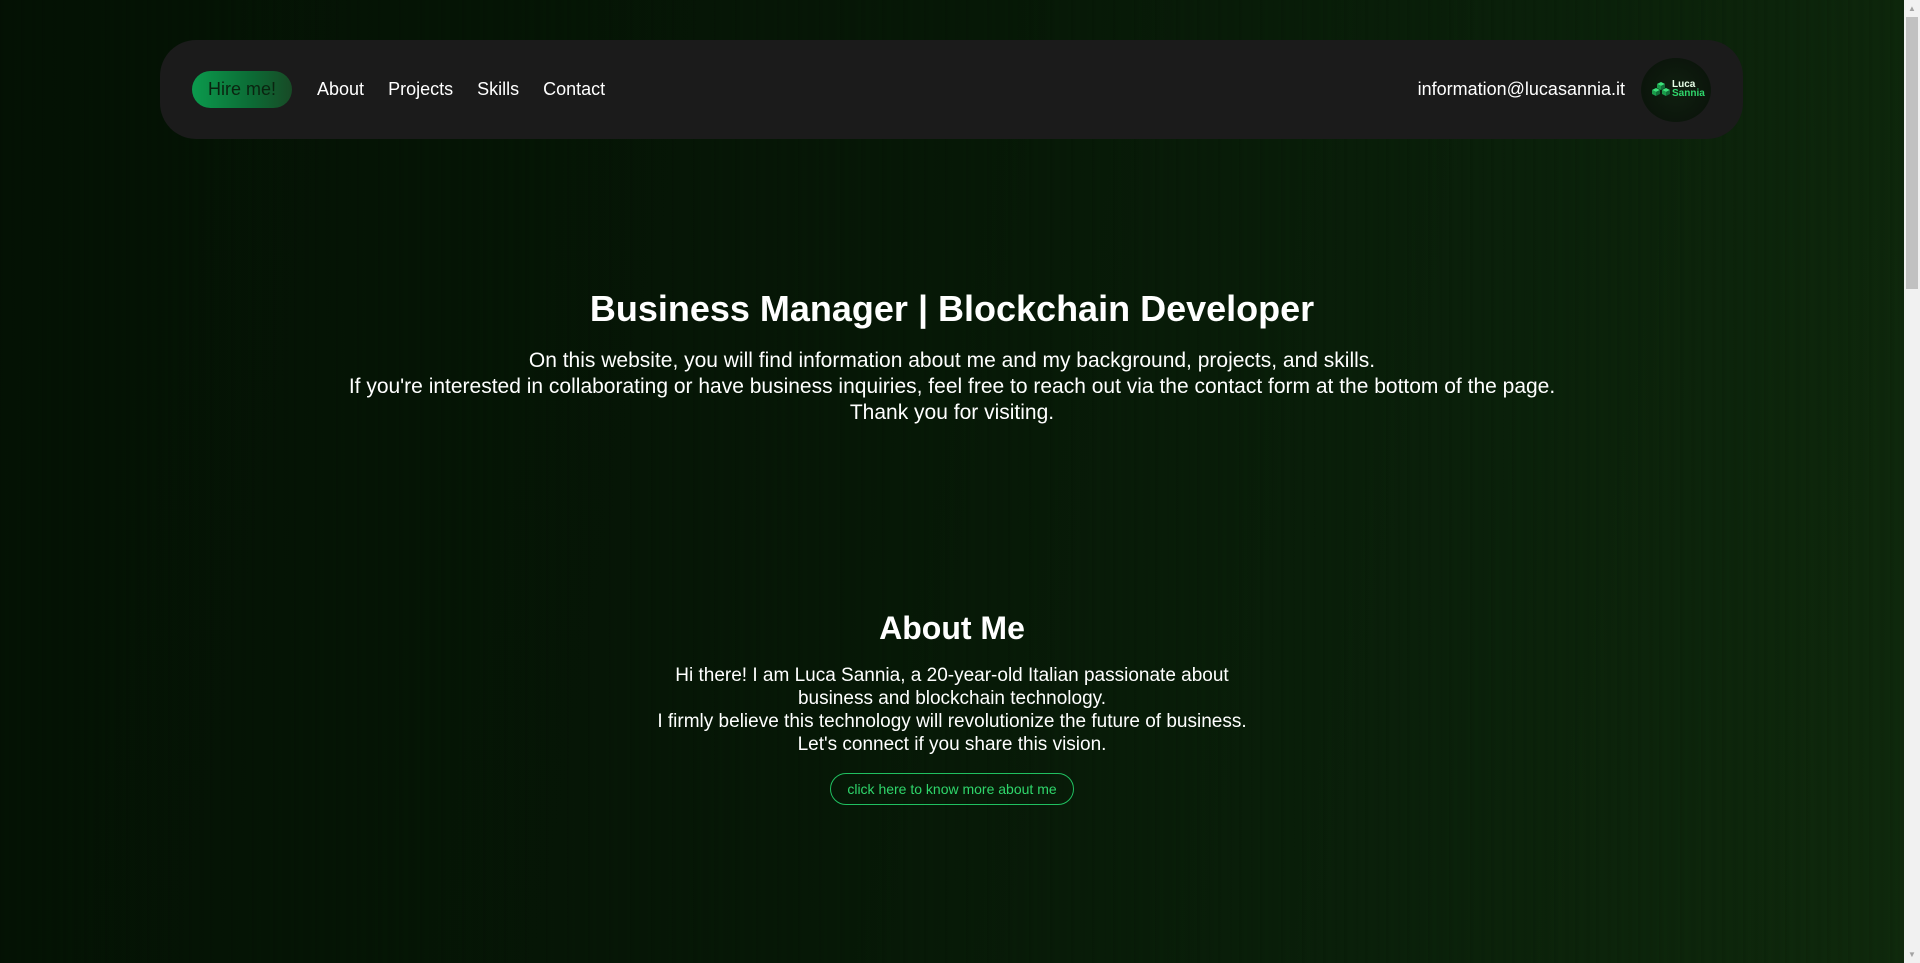  What do you see at coordinates (1912, 153) in the screenshot?
I see `scrollbar-thumb` at bounding box center [1912, 153].